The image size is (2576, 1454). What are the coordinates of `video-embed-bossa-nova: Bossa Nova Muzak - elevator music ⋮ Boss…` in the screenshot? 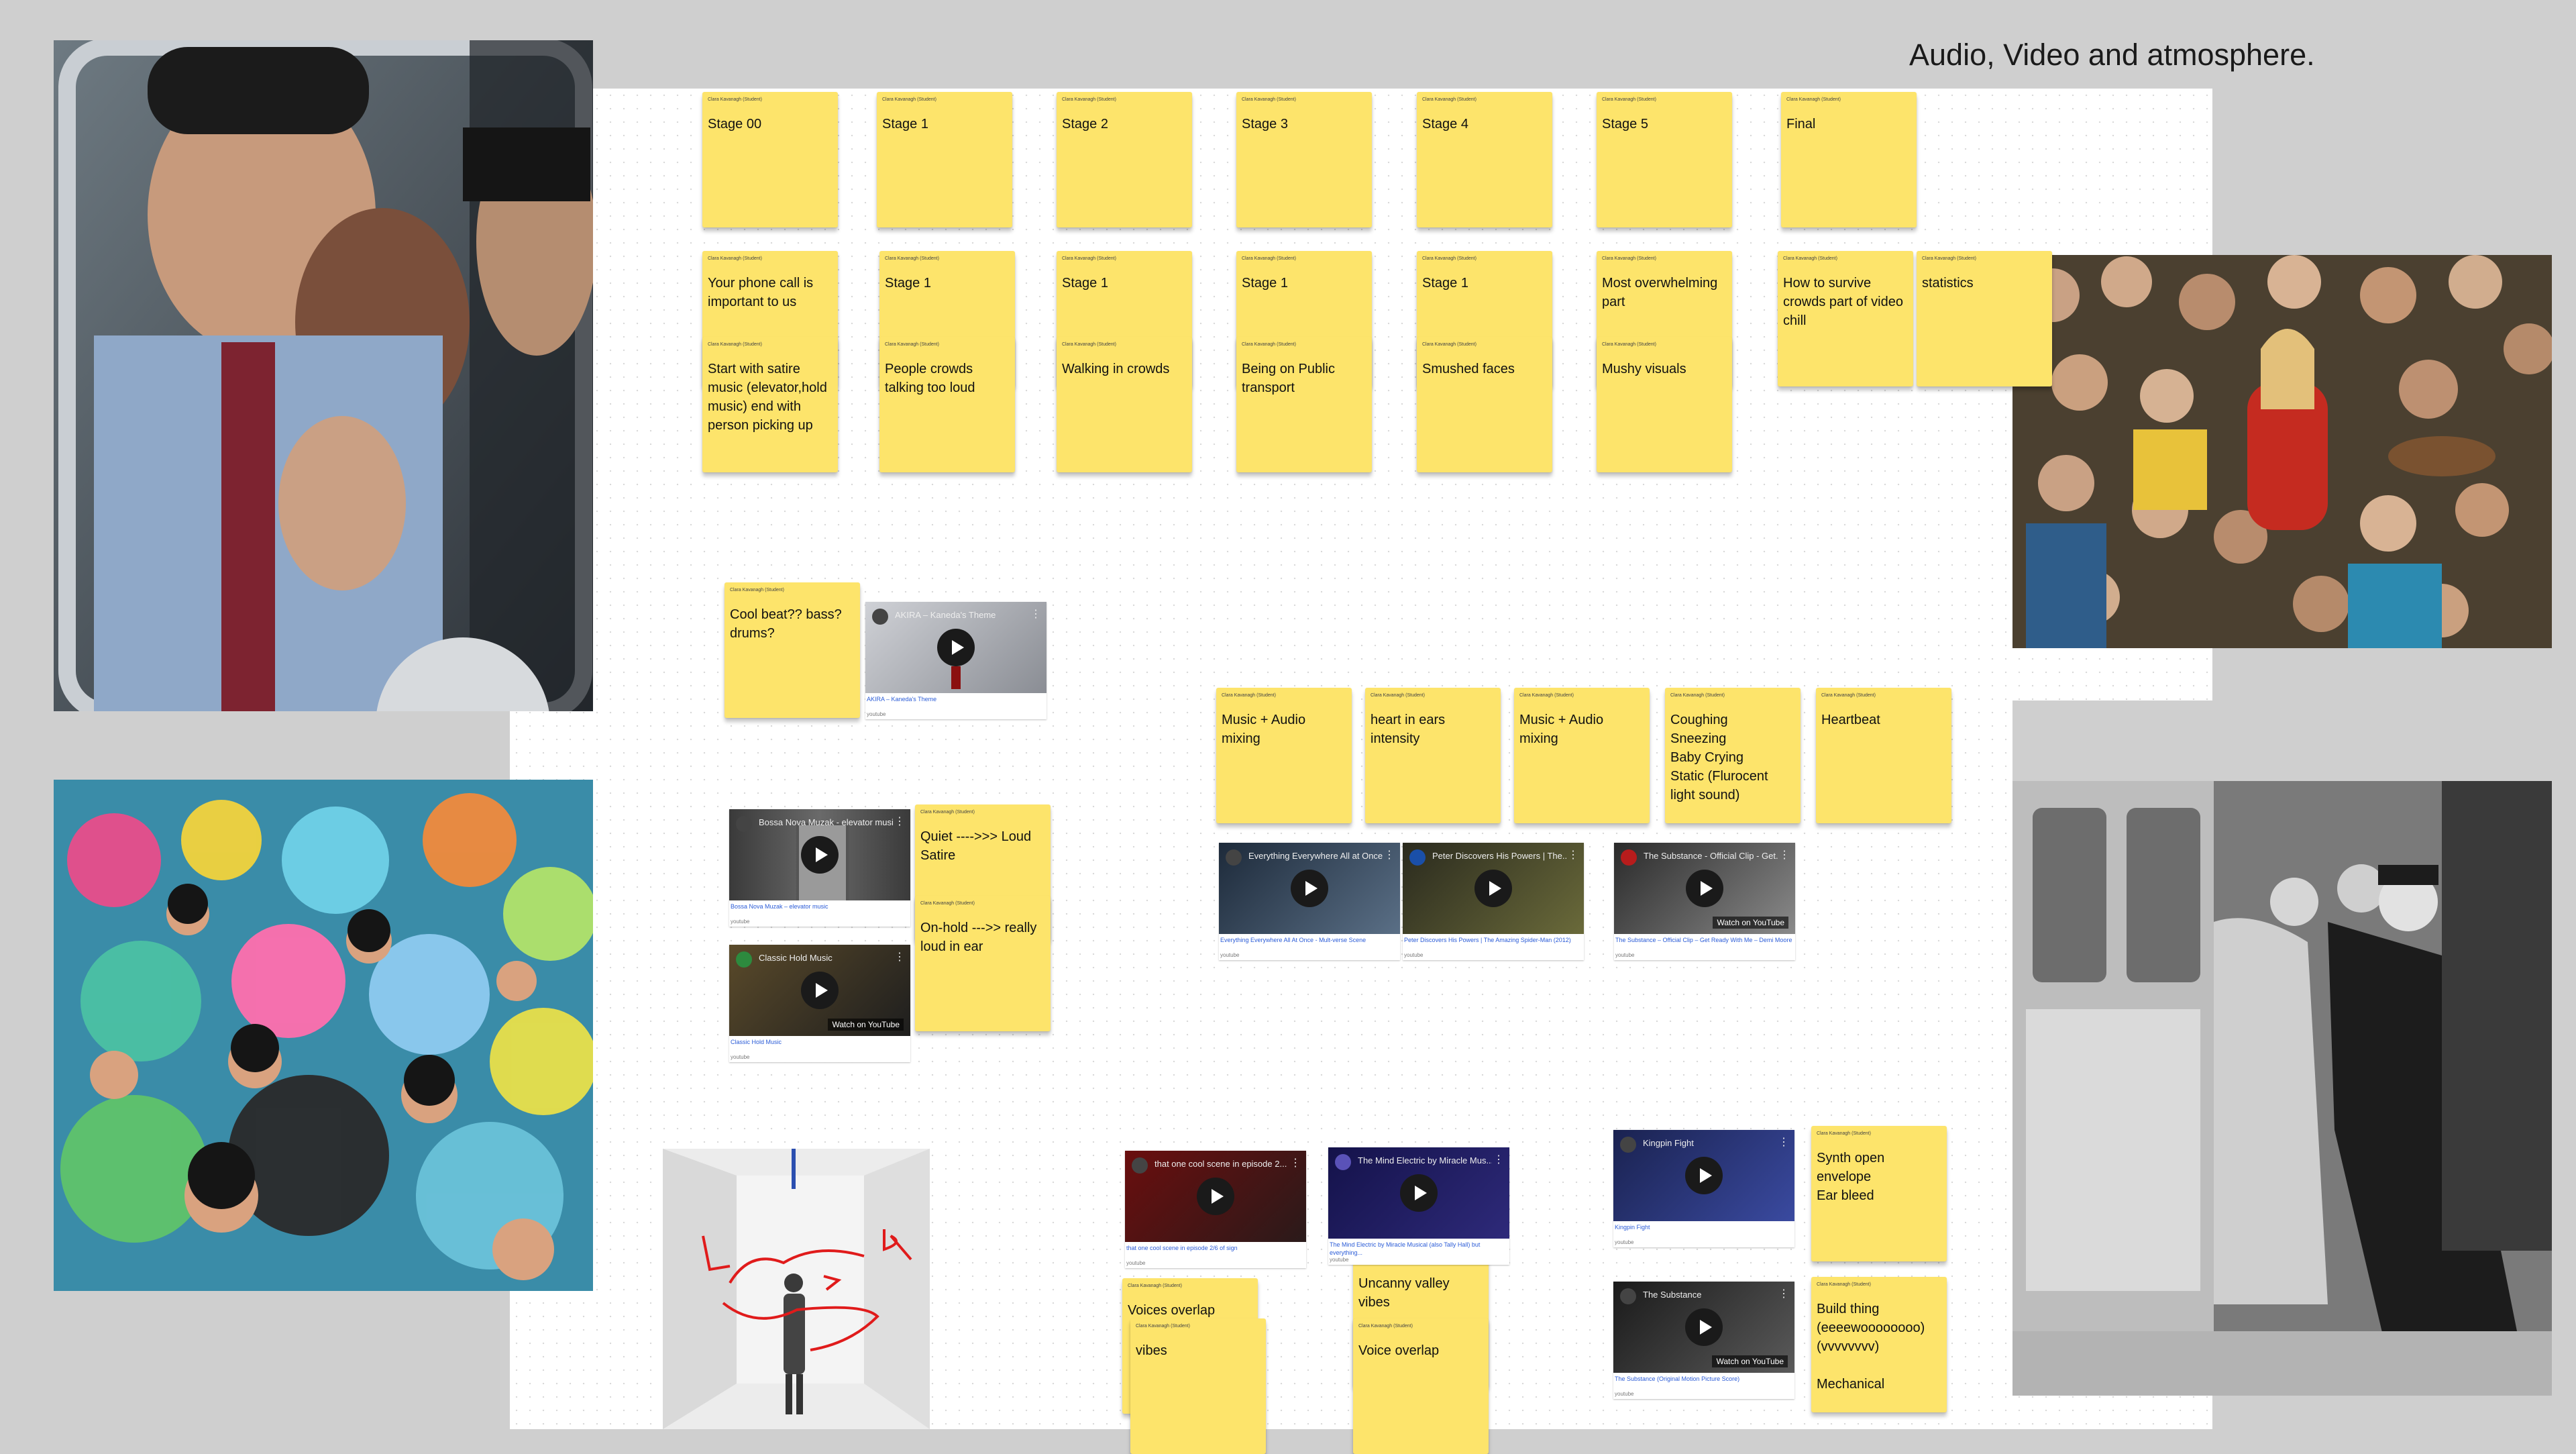 It's located at (819, 868).